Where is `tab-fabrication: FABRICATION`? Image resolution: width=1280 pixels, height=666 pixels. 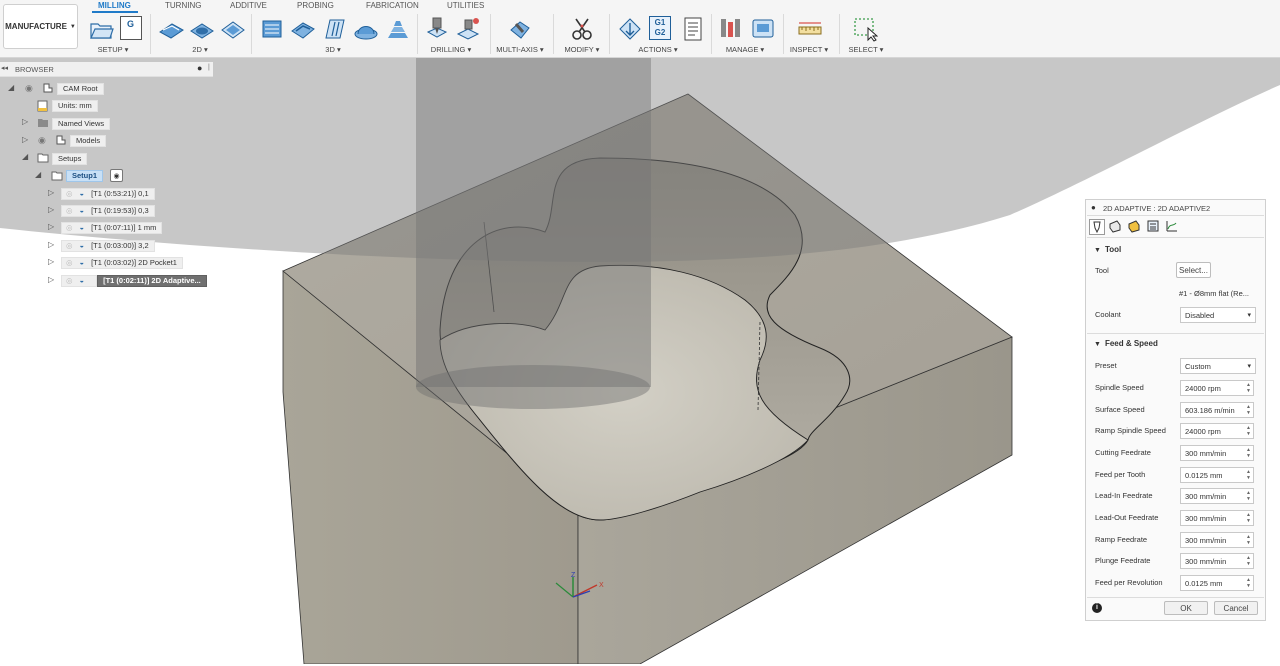
tab-fabrication: FABRICATION is located at coordinates (392, 5).